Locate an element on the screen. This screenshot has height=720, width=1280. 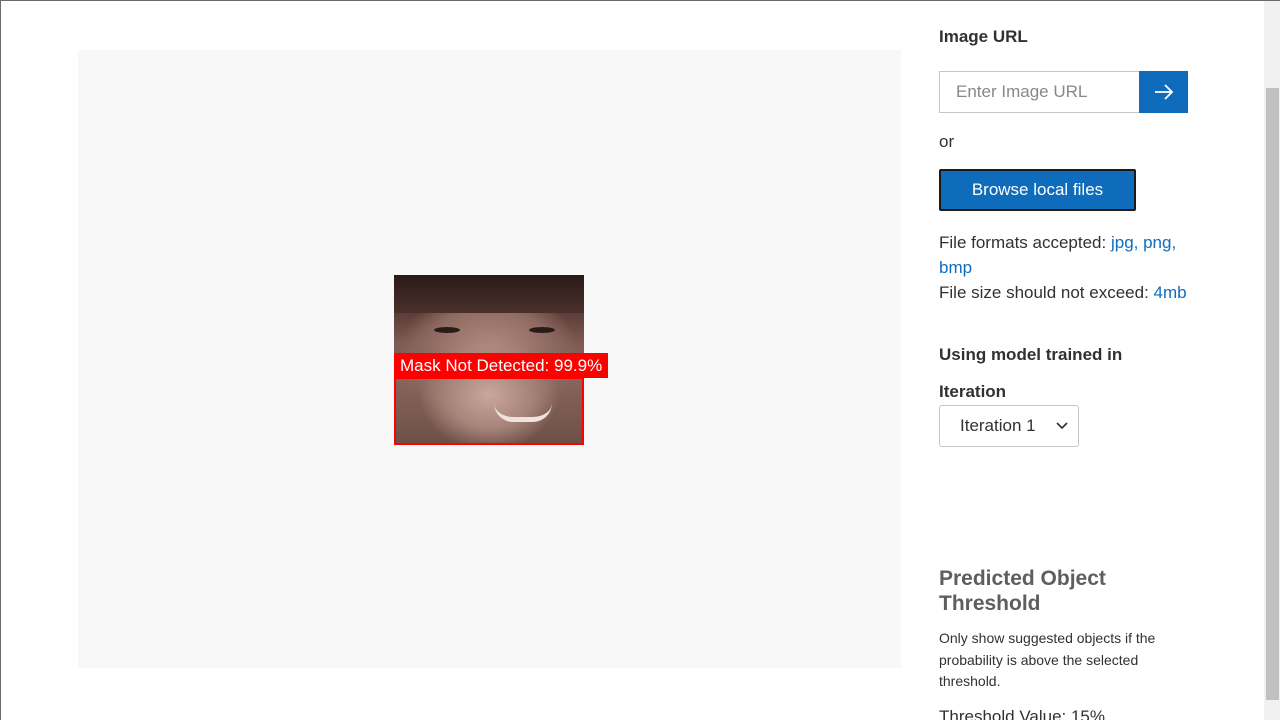
formats-label: File formats accepted: is located at coordinates (1025, 242).